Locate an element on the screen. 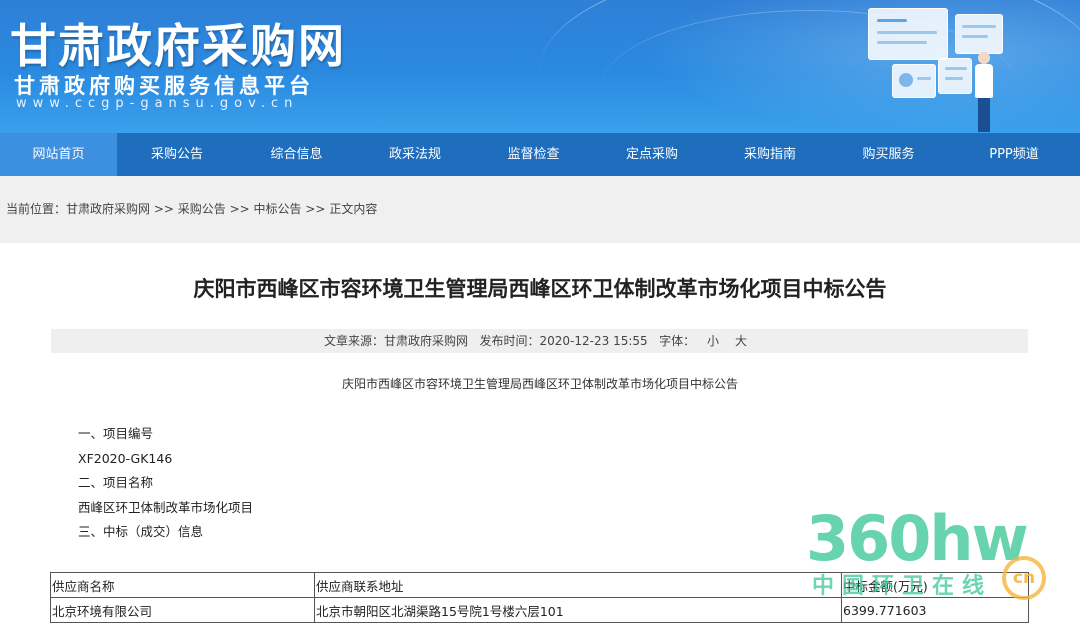  nav-designated-procurement: 定点采购 is located at coordinates (652, 154).